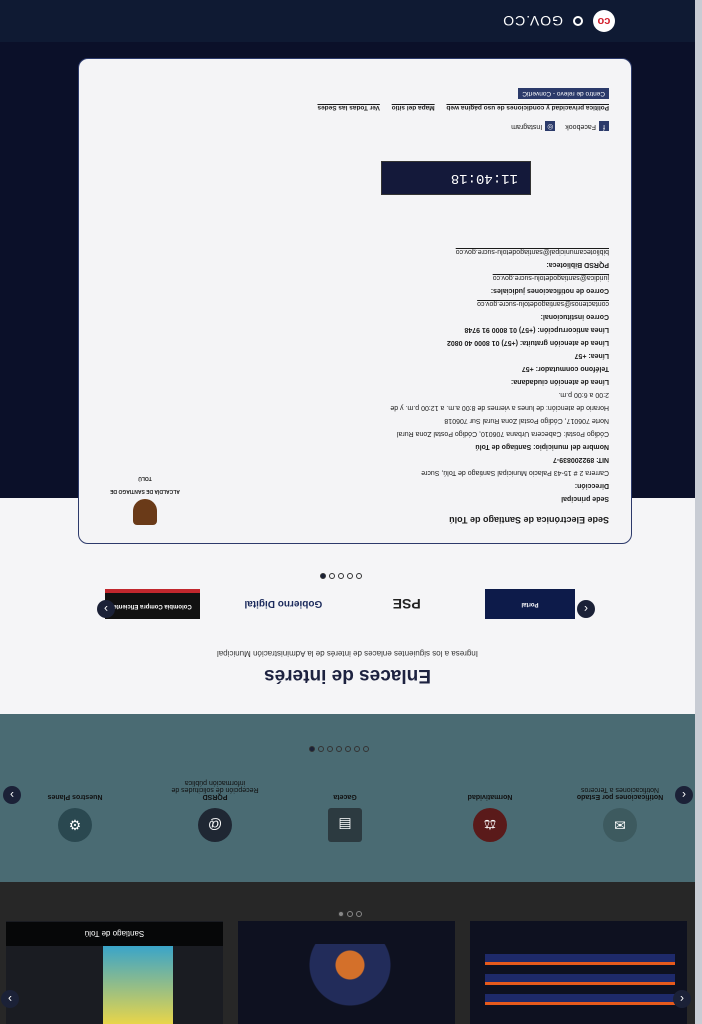  Describe the element at coordinates (347, 21) in the screenshot. I see `govco-bar: co GOV.CO` at that location.